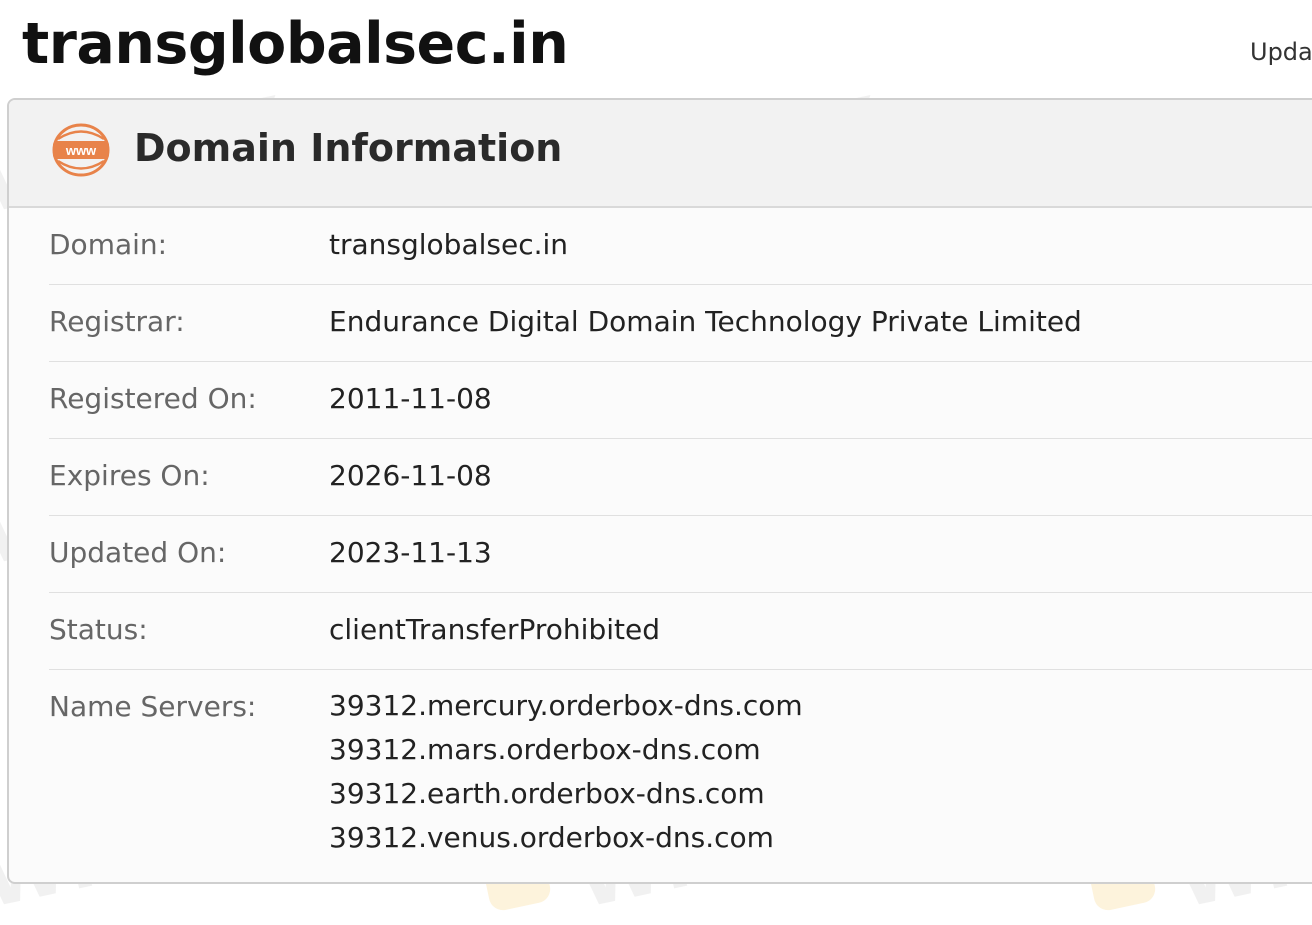  Describe the element at coordinates (680, 477) in the screenshot. I see `info-row-expires-on: Expires On: 2026-11-08` at that location.